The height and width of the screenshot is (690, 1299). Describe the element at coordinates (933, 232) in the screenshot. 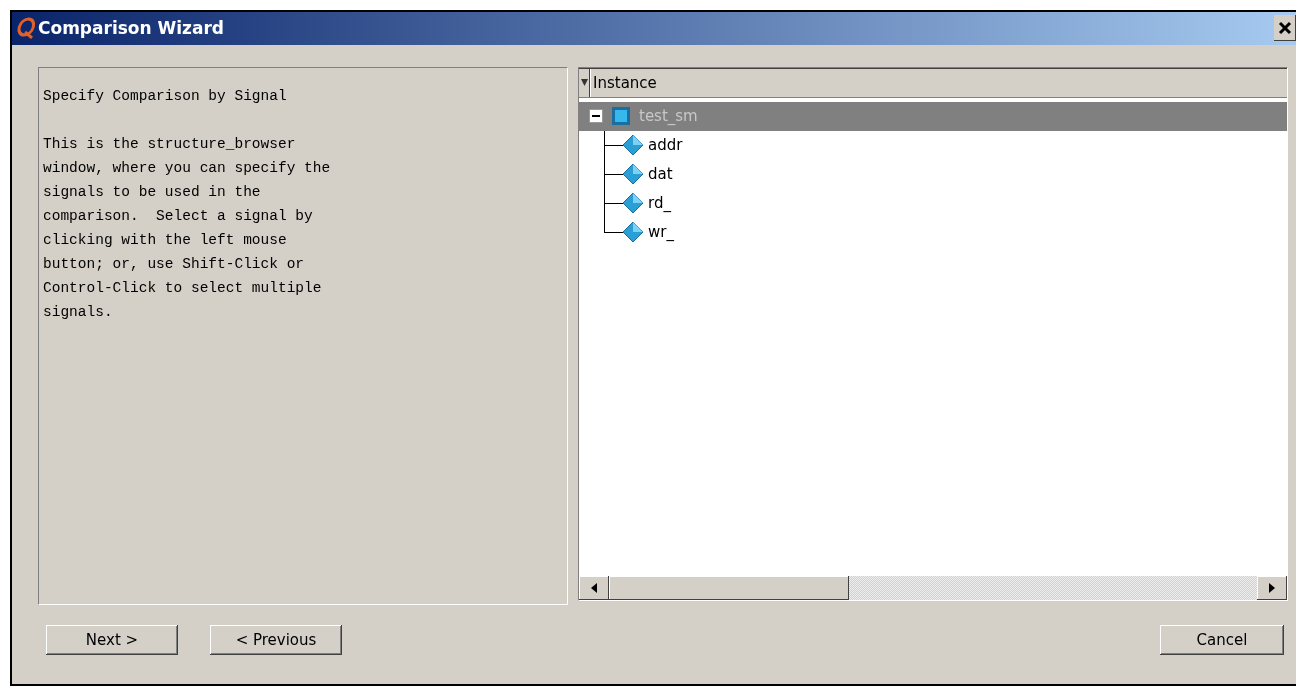

I see `signal-row: wr_` at that location.